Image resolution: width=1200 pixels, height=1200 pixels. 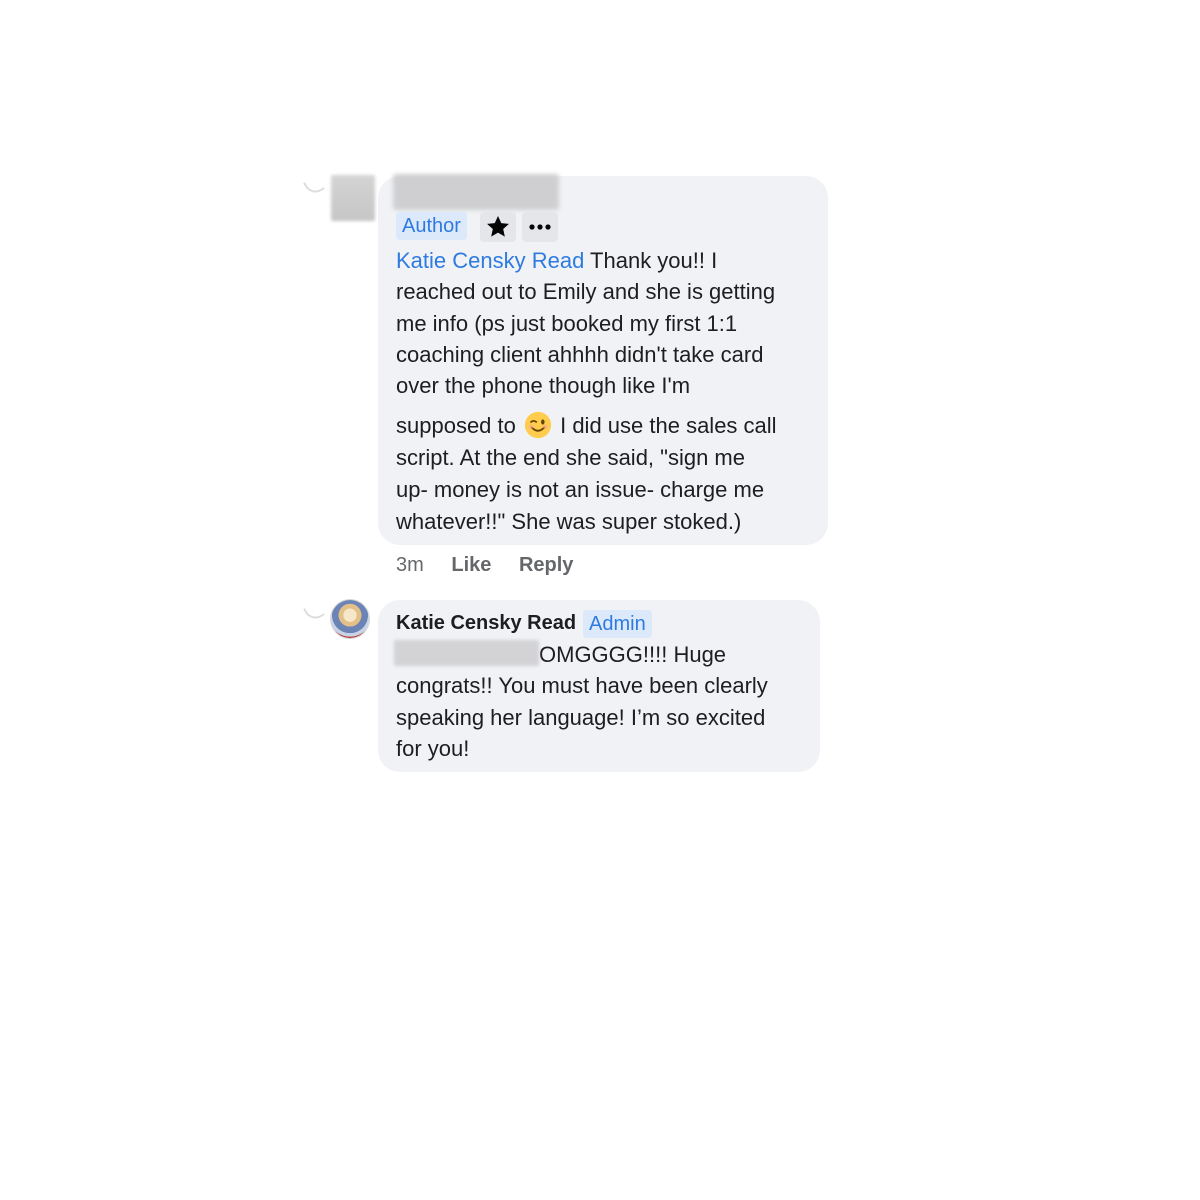 What do you see at coordinates (540, 227) in the screenshot?
I see `more-options-icon` at bounding box center [540, 227].